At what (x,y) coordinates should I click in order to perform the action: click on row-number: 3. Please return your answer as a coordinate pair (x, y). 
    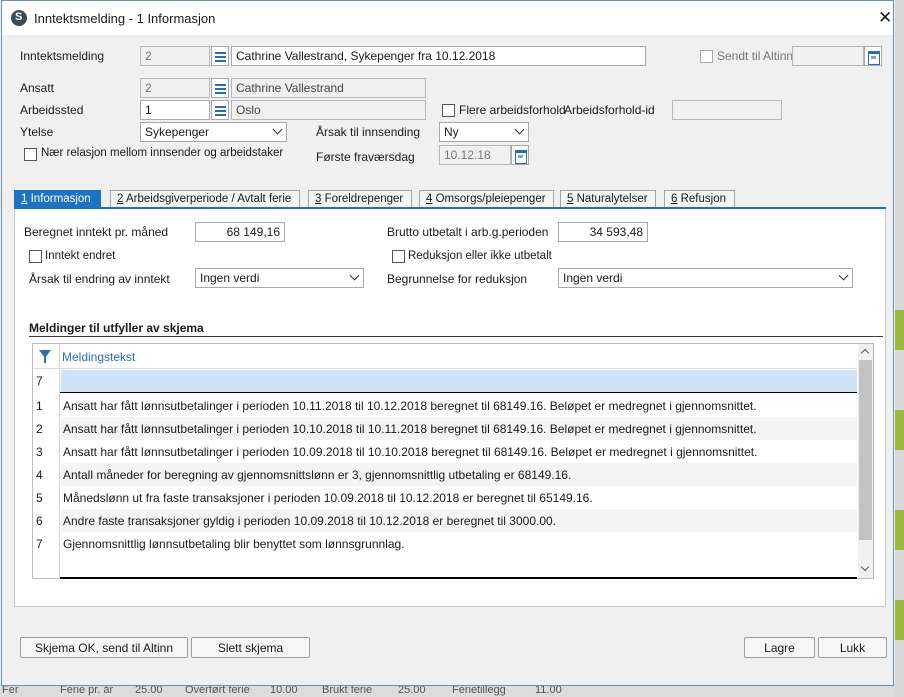
    Looking at the image, I should click on (39, 452).